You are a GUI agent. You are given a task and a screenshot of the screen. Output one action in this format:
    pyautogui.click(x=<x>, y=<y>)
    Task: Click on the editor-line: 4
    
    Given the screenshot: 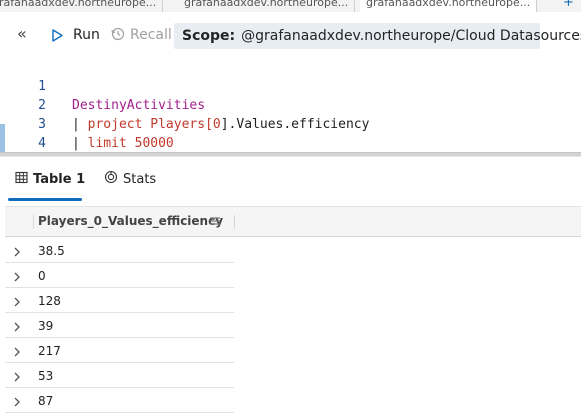 What is the action you would take?
    pyautogui.click(x=23, y=133)
    